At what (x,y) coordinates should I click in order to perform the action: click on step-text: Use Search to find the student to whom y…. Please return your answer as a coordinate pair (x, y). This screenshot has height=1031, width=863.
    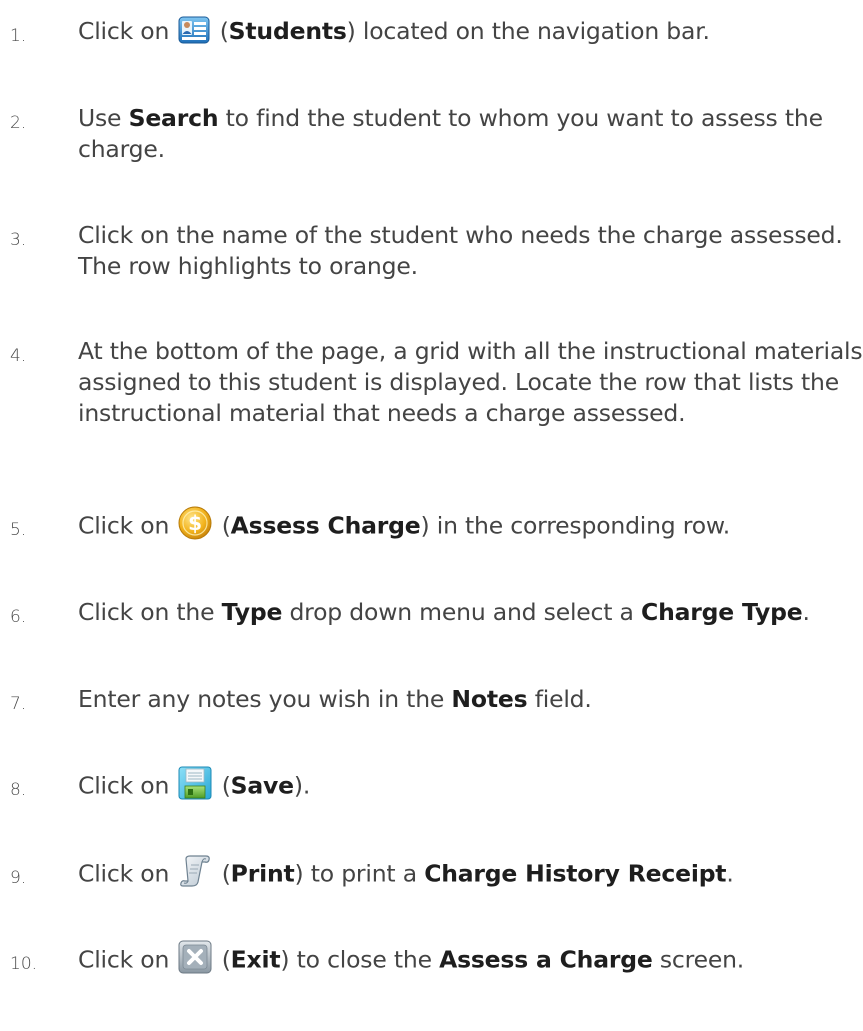
    Looking at the image, I should click on (450, 133).